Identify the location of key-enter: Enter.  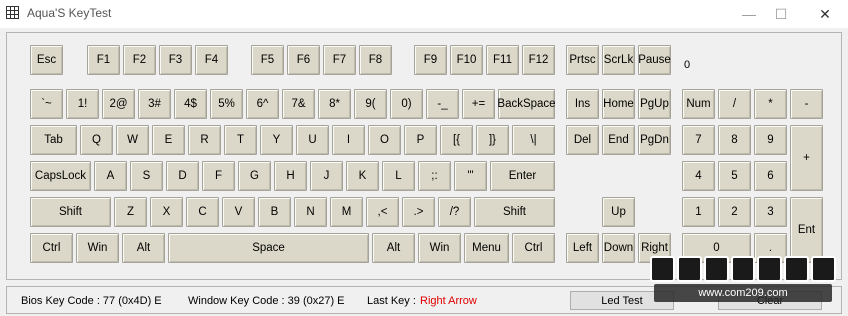
(522, 176).